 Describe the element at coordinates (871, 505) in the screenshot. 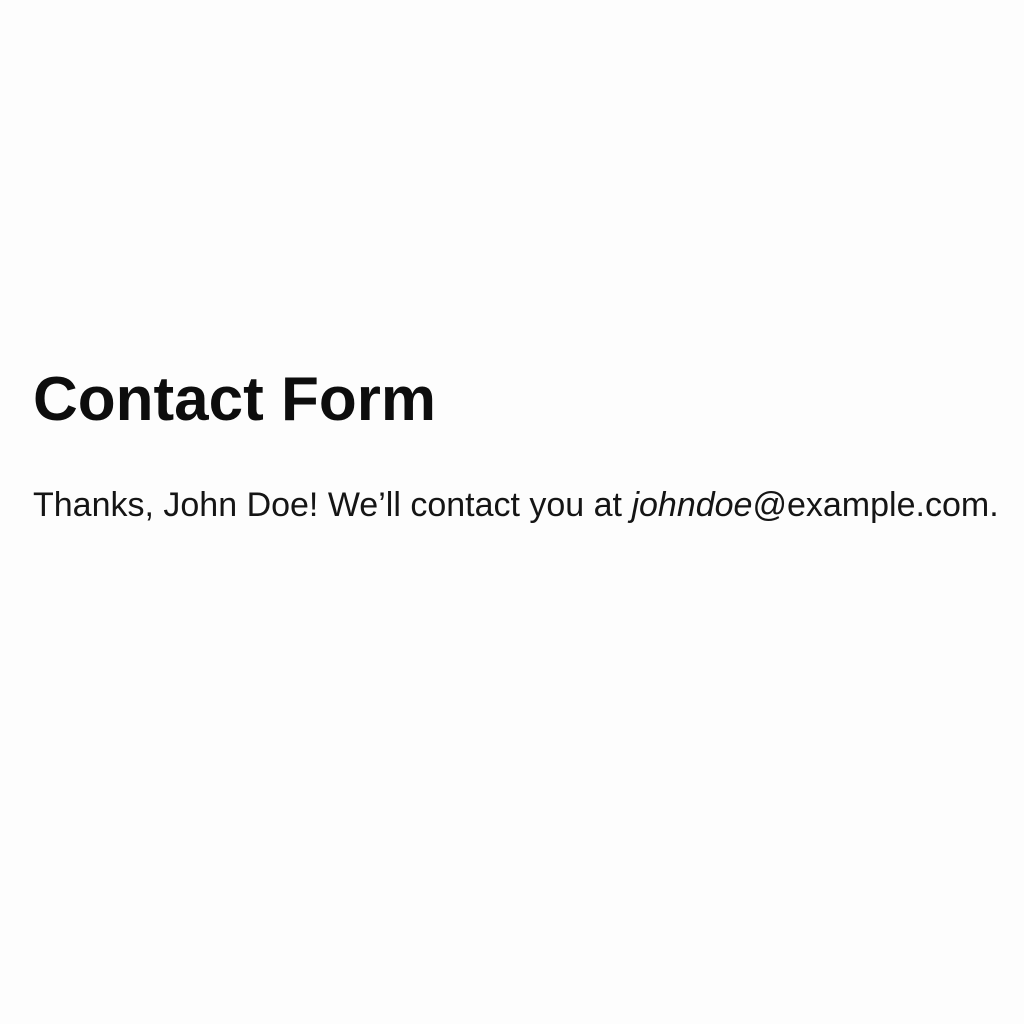

I see `email-domain: @example.com` at that location.